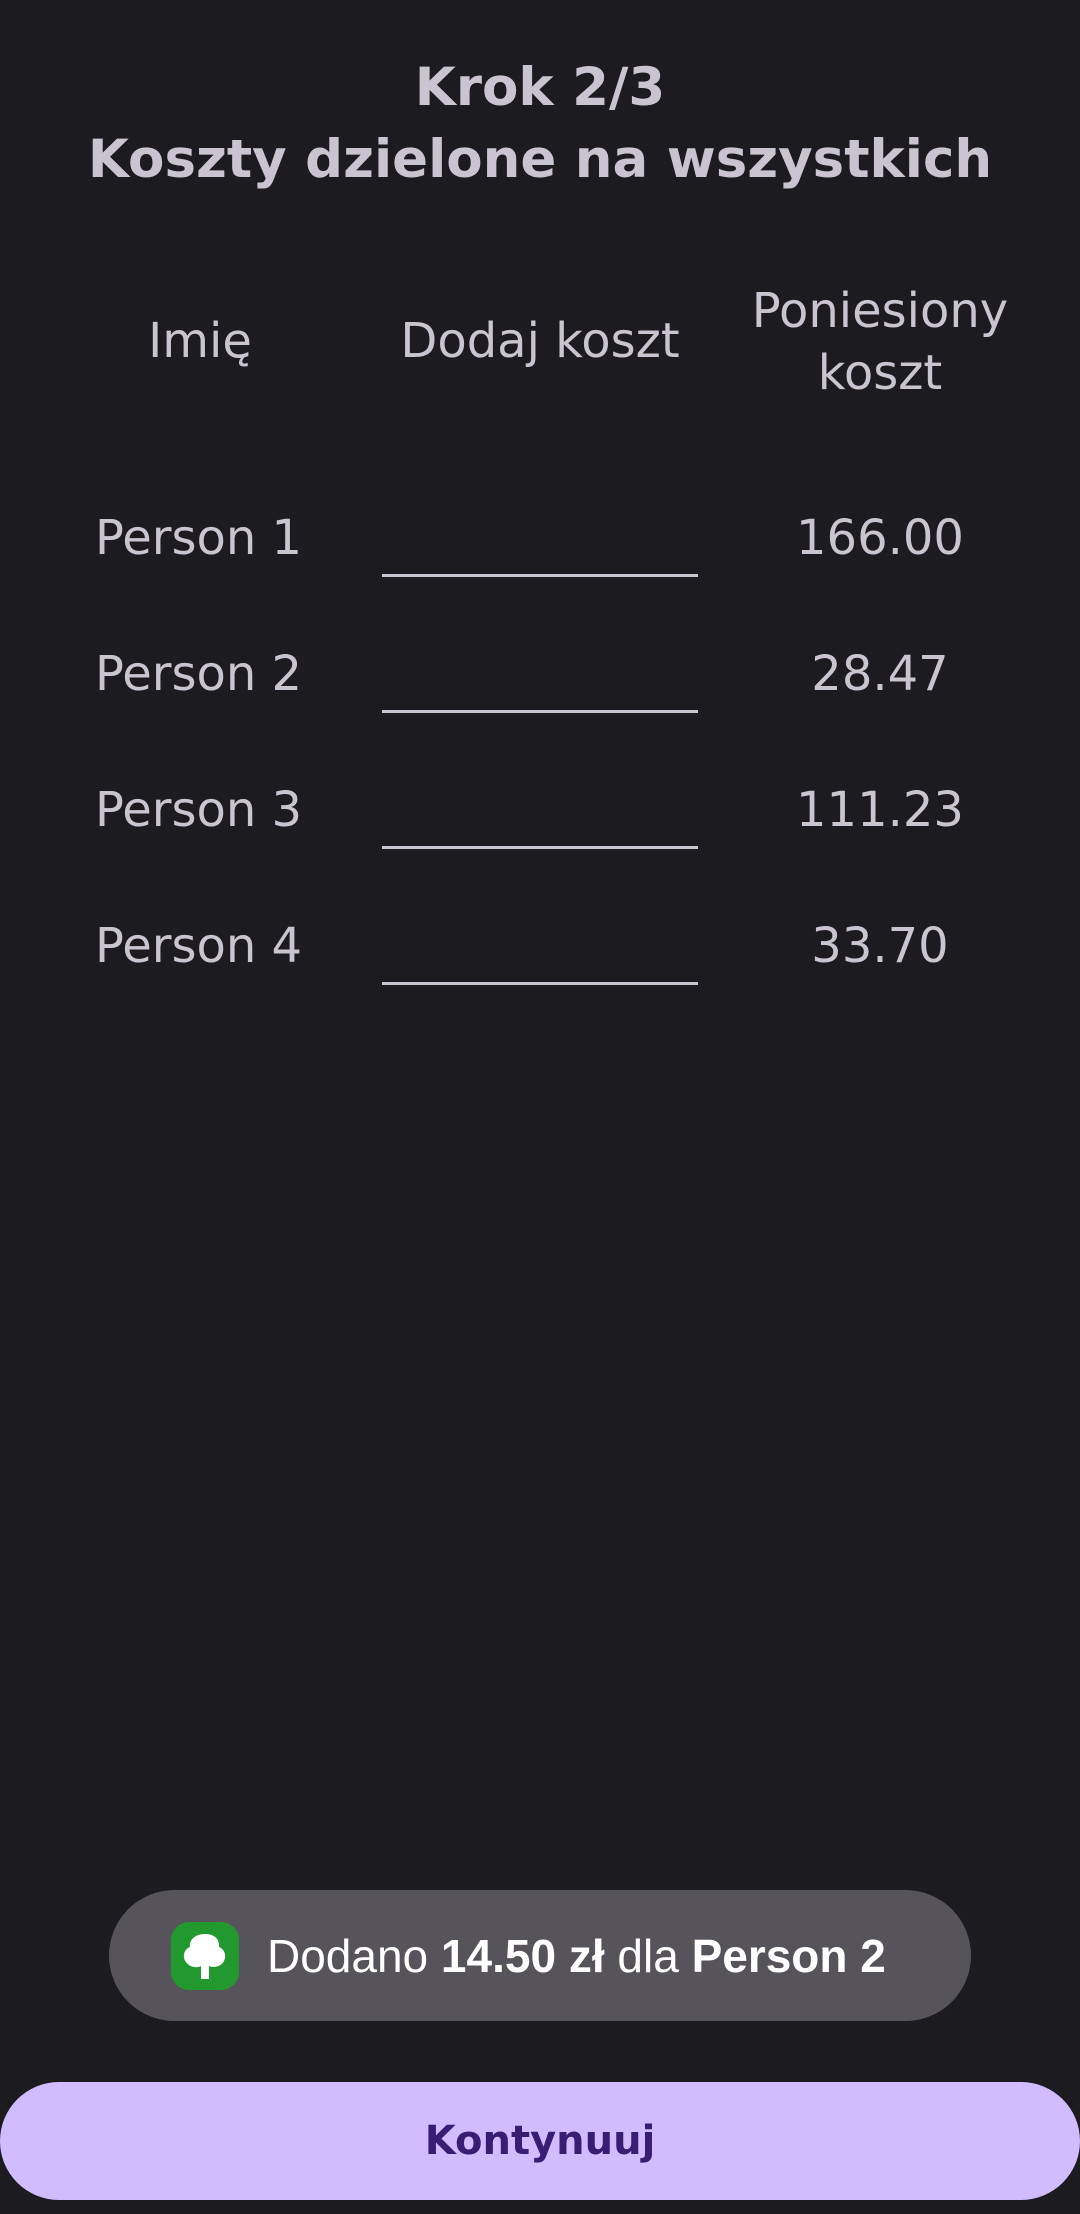 The height and width of the screenshot is (2214, 1080). I want to click on table-row: Person 1 166.00, so click(540, 548).